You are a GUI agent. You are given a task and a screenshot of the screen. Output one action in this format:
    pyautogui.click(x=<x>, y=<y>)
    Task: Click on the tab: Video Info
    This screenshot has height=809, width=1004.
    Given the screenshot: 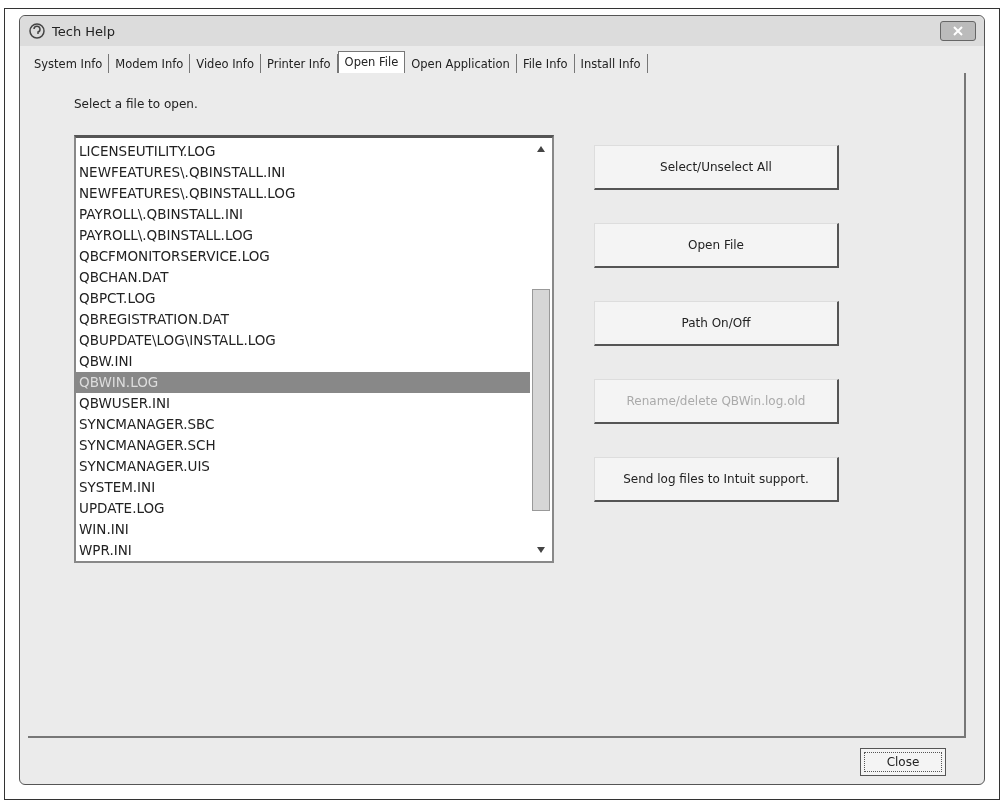 What is the action you would take?
    pyautogui.click(x=225, y=63)
    